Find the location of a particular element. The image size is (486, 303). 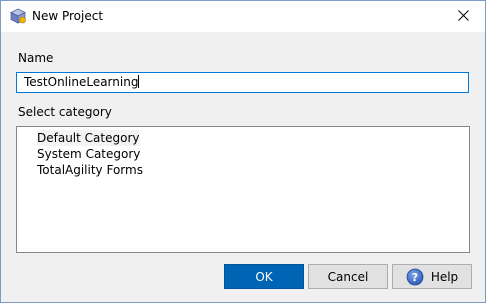

help-button-label: Help is located at coordinates (444, 276).